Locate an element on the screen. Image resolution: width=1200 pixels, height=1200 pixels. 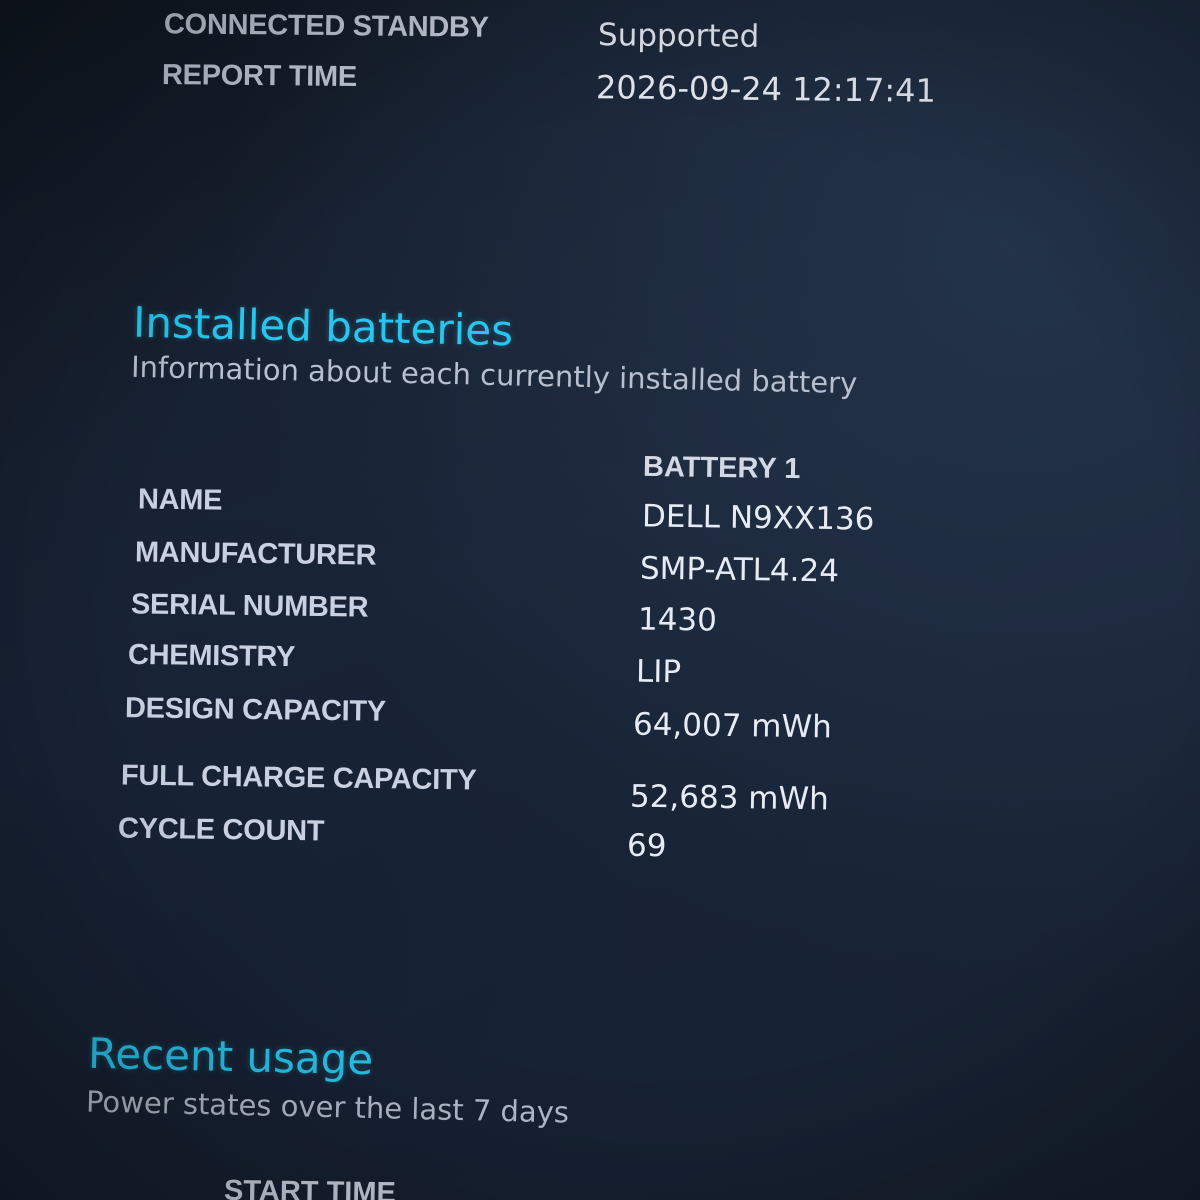
report-time-value: 2026-09-24 12:17:41 is located at coordinates (766, 89).